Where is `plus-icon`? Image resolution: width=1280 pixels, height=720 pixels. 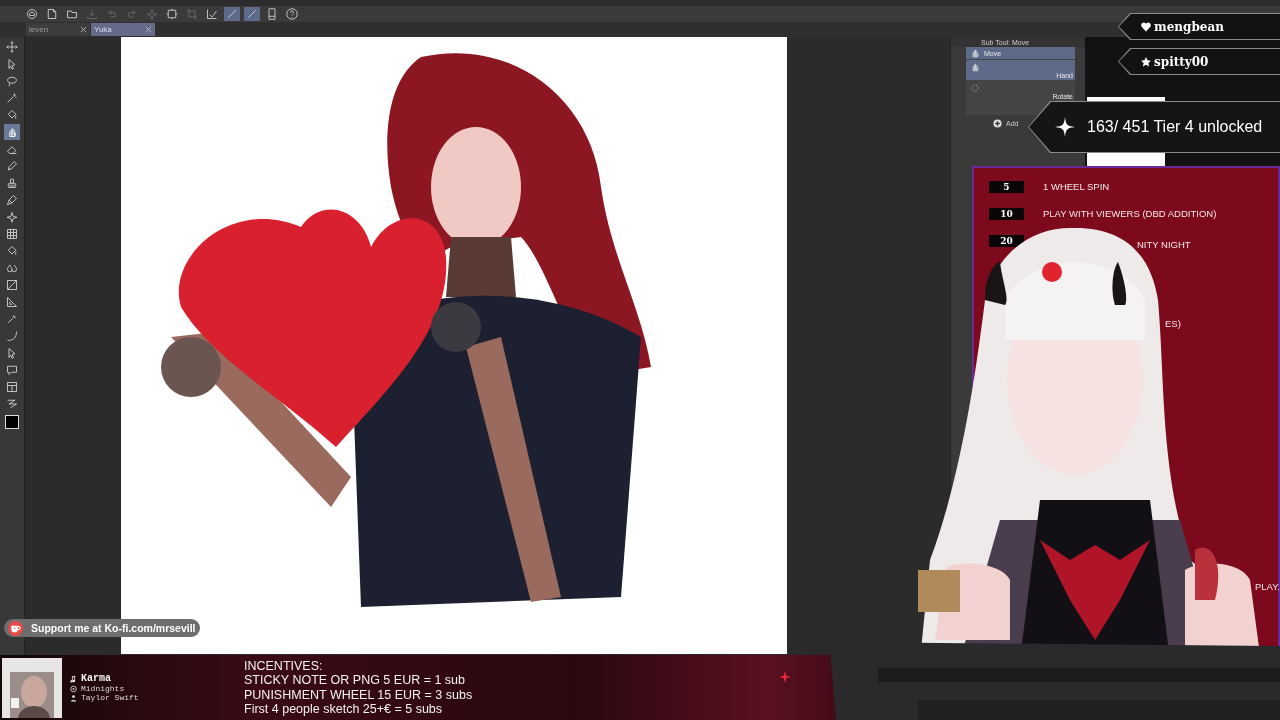 plus-icon is located at coordinates (997, 123).